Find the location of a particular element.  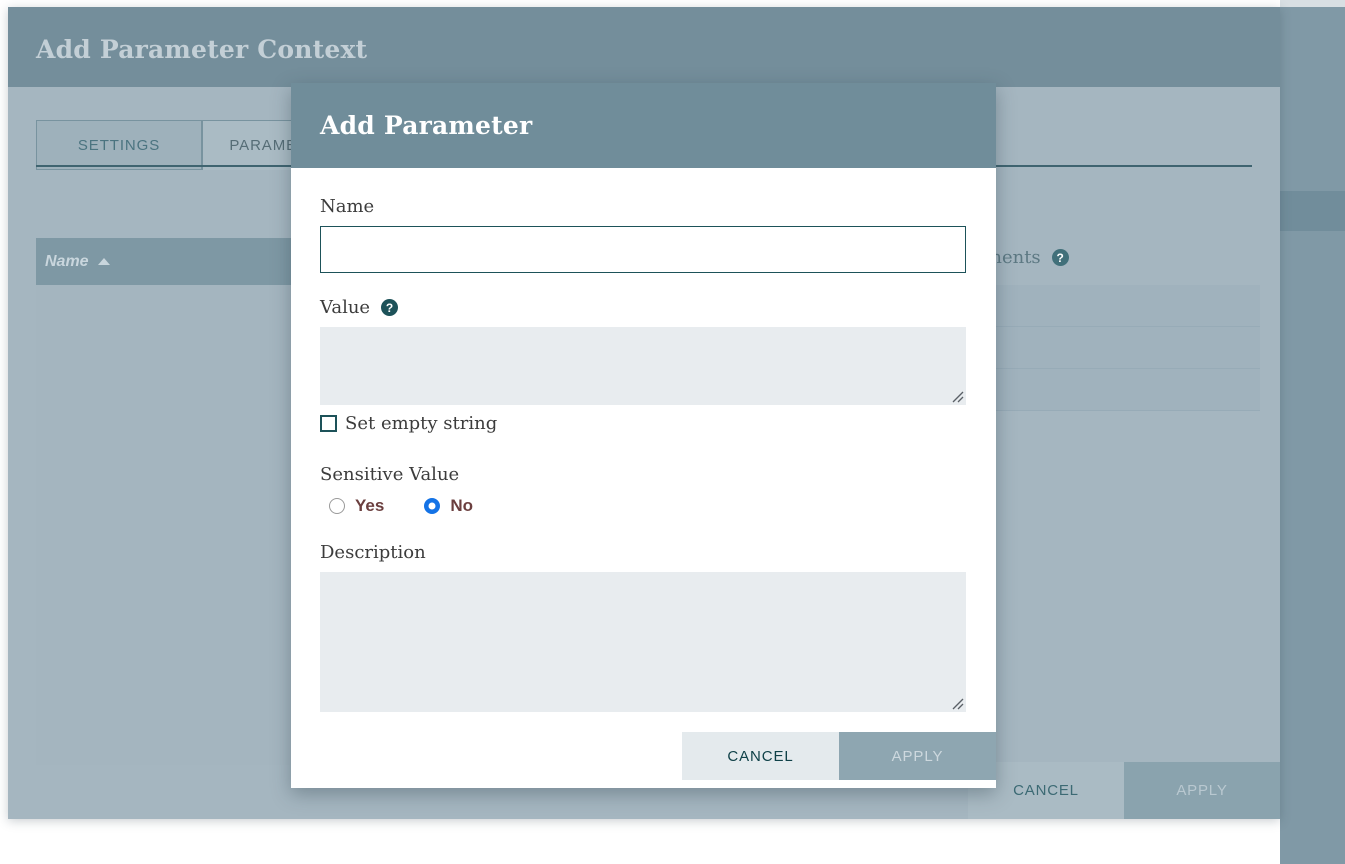

sensitive-value-label: Sensitive Value is located at coordinates (390, 474).